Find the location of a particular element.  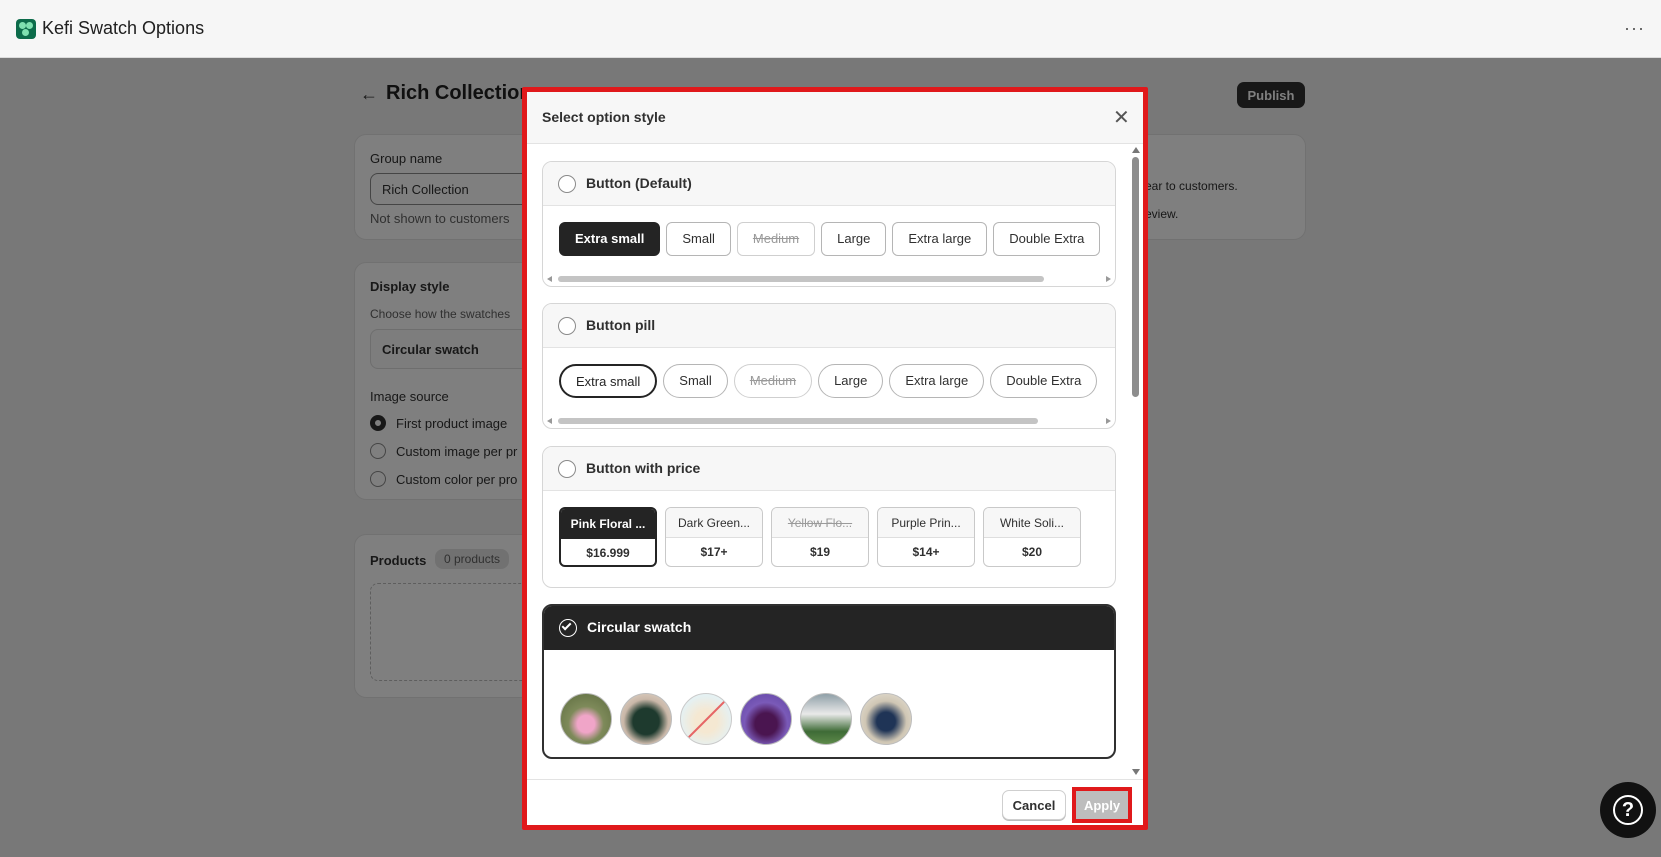

style-option-pill-radio is located at coordinates (567, 326).